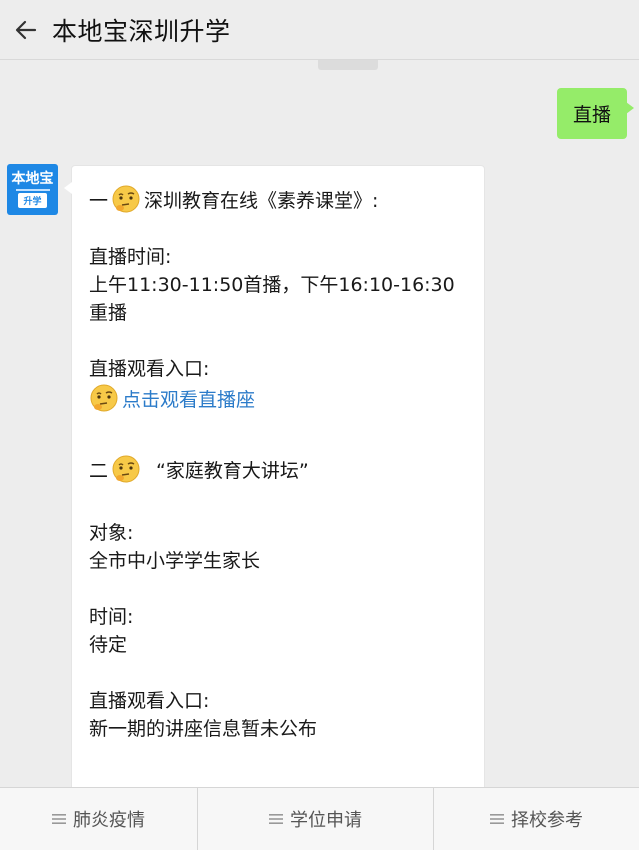  What do you see at coordinates (326, 820) in the screenshot?
I see `menu-item-label: 学位申请` at bounding box center [326, 820].